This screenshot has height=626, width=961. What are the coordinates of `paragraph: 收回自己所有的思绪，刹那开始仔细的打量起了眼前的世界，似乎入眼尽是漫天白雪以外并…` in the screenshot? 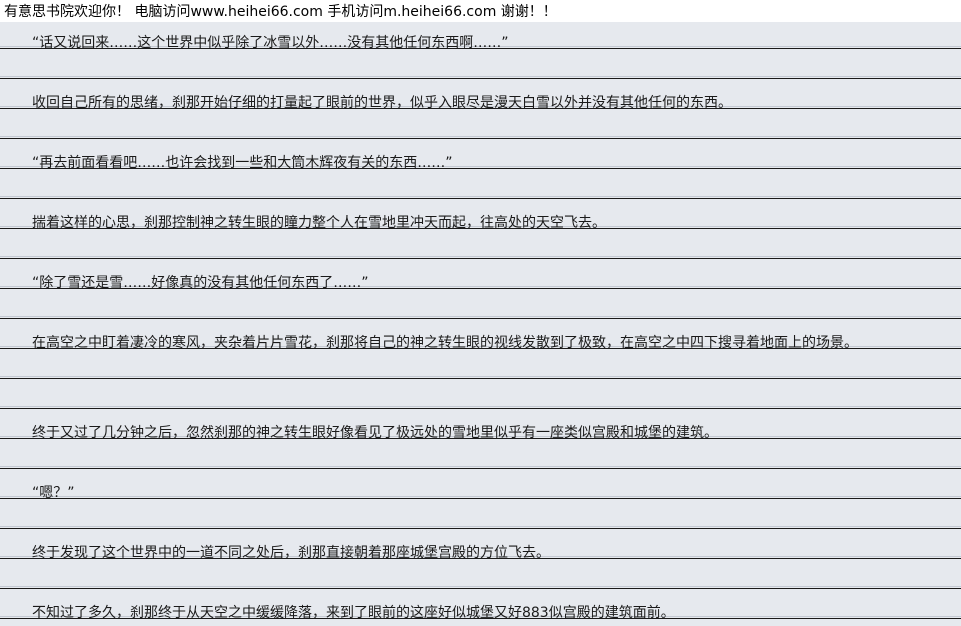 It's located at (382, 103).